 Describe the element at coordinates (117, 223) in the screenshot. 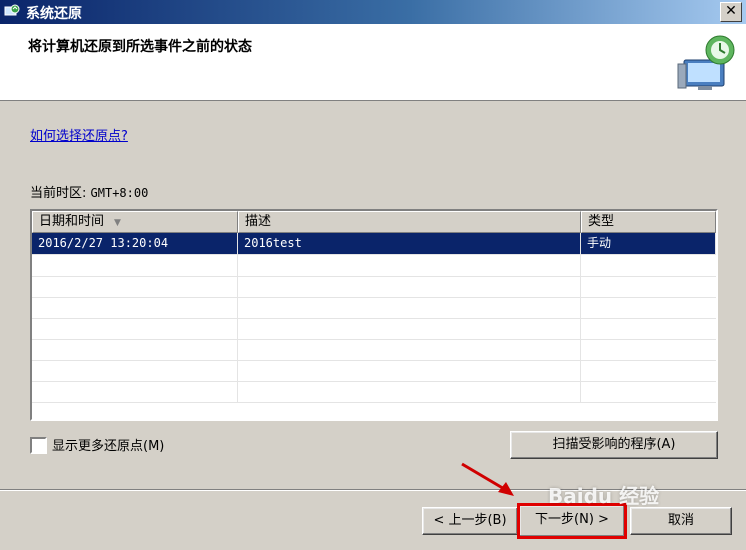

I see `sort-down-icon: ▼` at that location.